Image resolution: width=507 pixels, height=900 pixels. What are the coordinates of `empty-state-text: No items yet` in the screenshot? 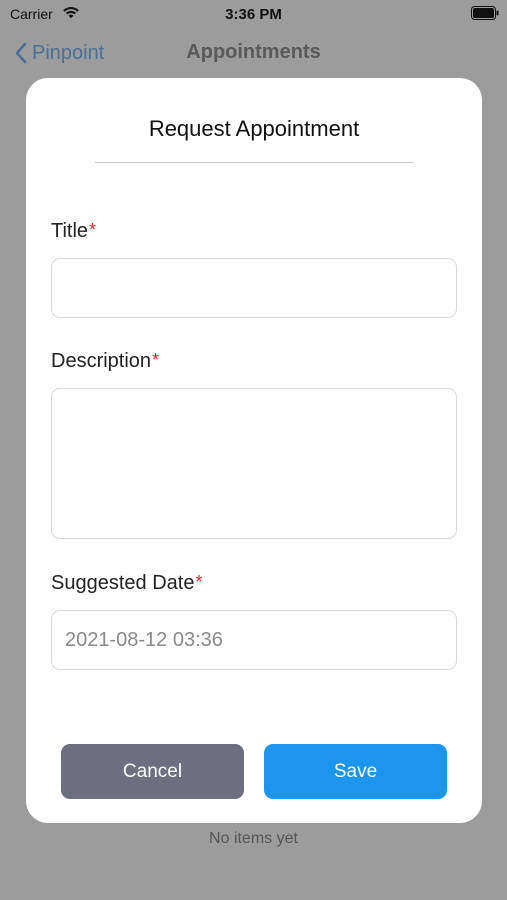 It's located at (253, 838).